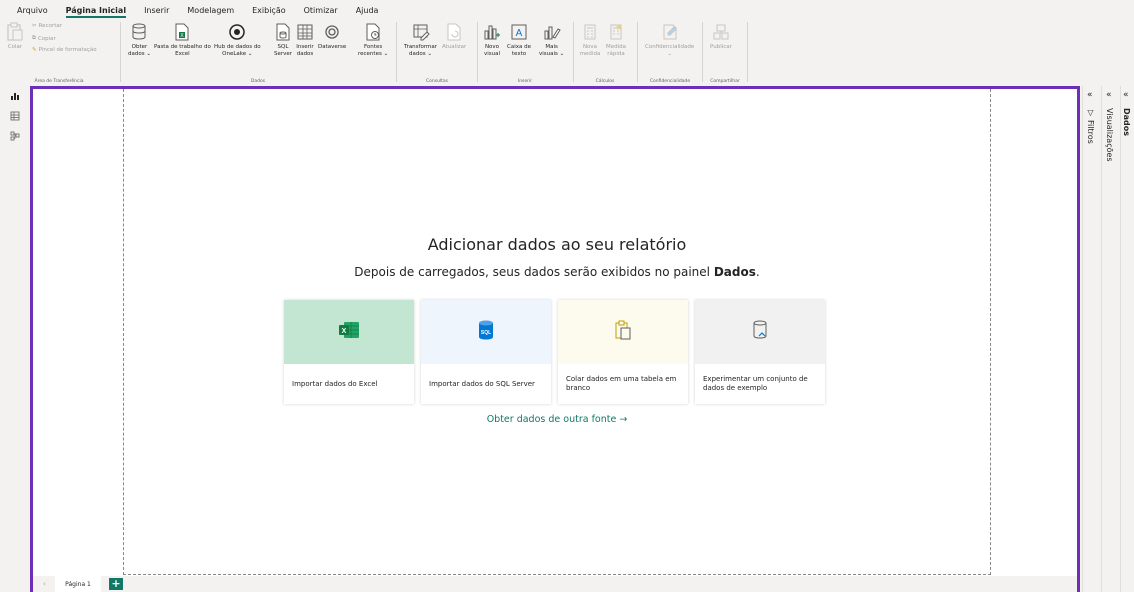 The image size is (1134, 592). I want to click on publish-icon, so click(721, 32).